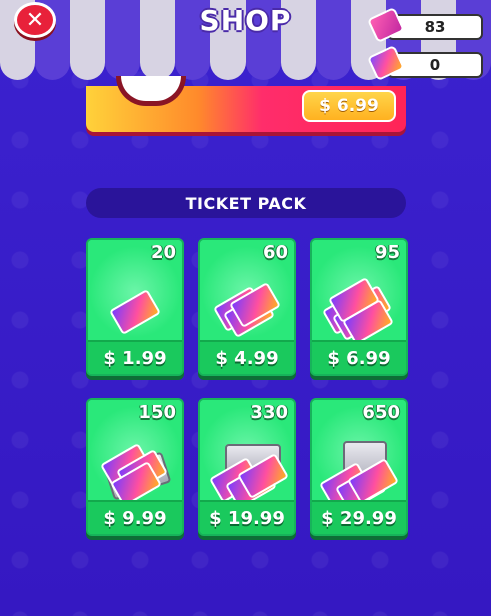 This screenshot has width=491, height=616. I want to click on pack-count: 330, so click(269, 412).